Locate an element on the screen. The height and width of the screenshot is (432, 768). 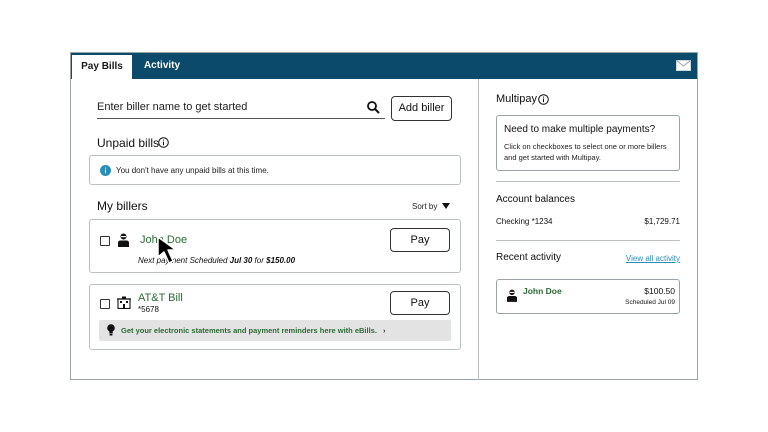
recent-status: Scheduled Jul 09 is located at coordinates (650, 302).